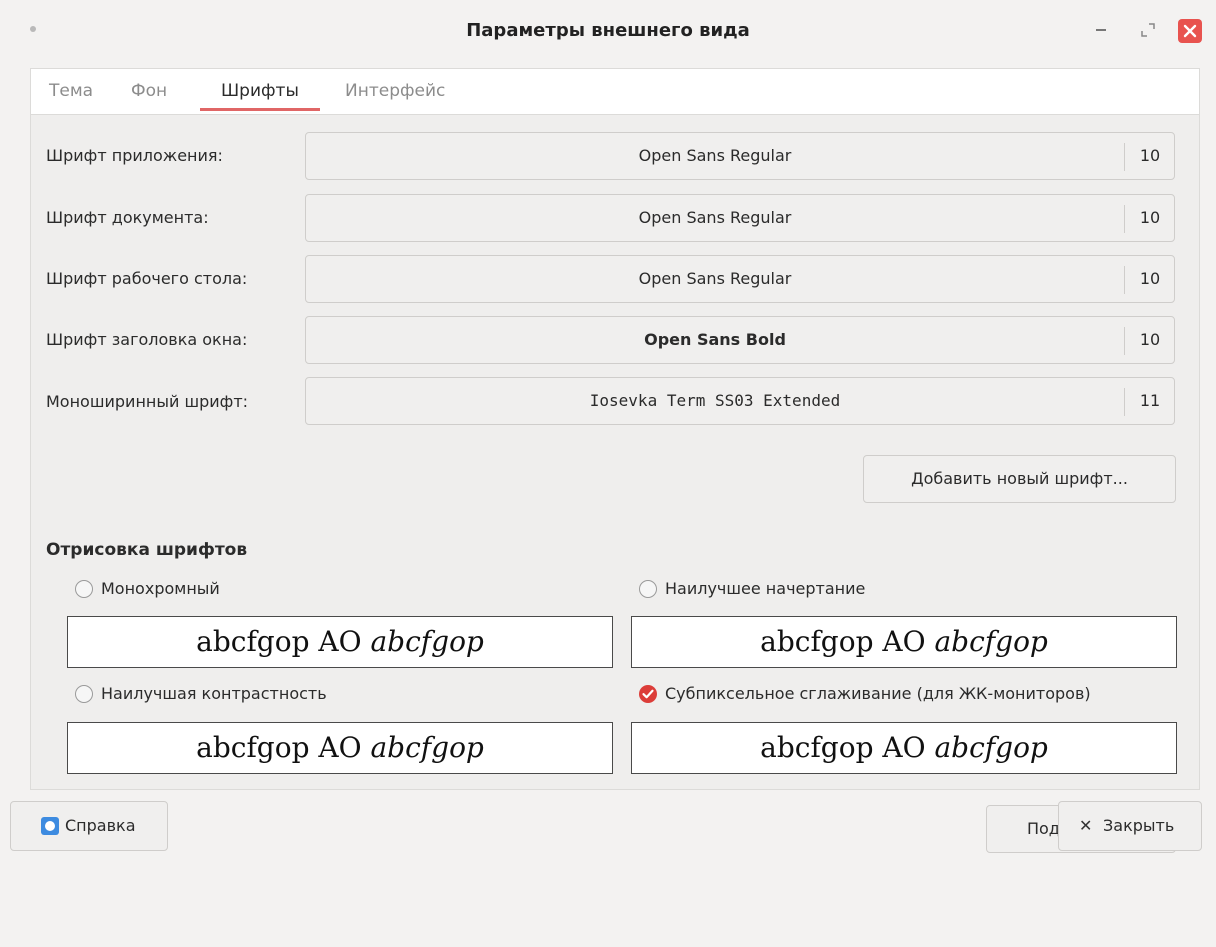 This screenshot has width=1216, height=947. I want to click on window-title-font-label: Шрифт заголовка окна:, so click(147, 339).